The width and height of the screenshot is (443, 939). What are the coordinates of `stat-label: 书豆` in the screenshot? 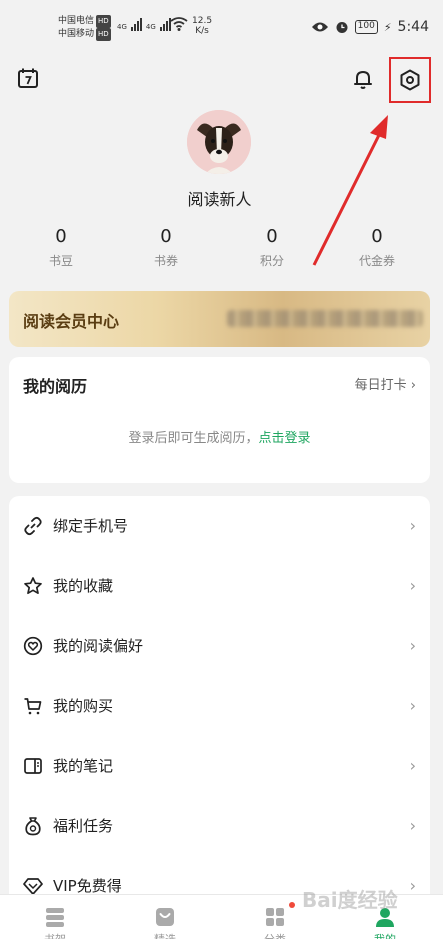 It's located at (60, 261).